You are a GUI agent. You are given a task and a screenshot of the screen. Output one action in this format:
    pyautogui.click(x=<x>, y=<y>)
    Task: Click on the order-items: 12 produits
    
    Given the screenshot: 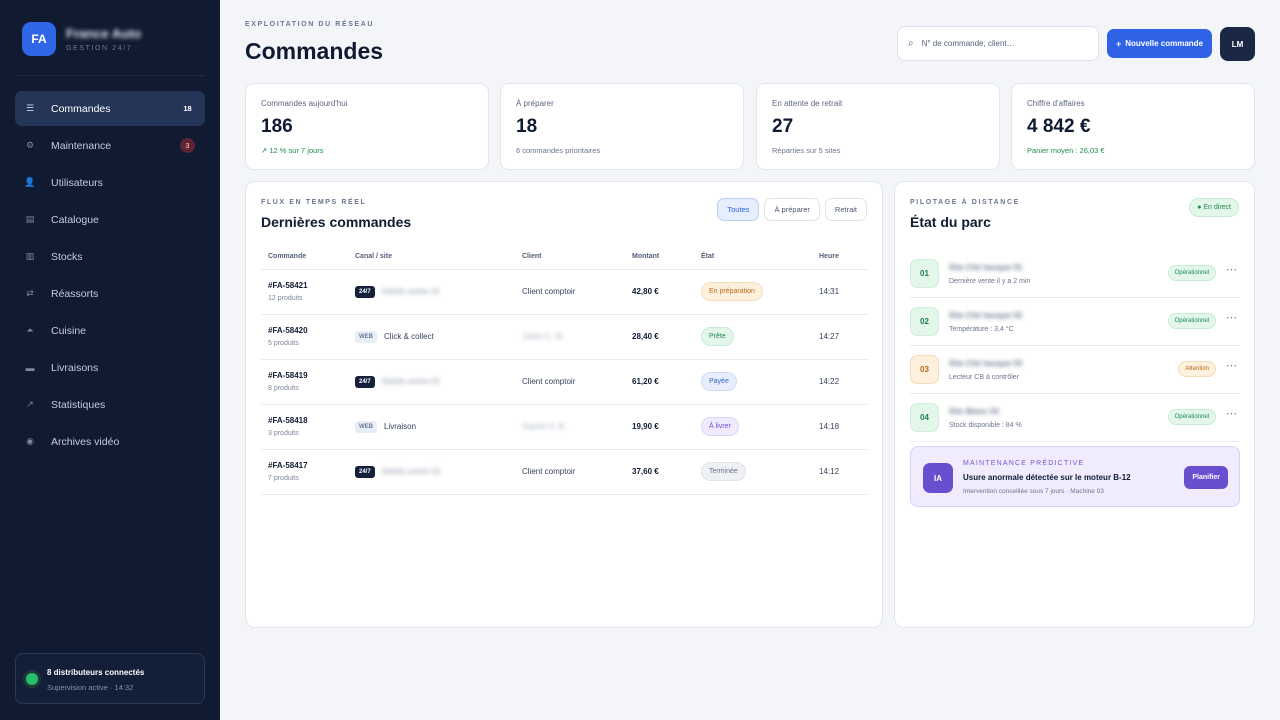 What is the action you would take?
    pyautogui.click(x=285, y=298)
    